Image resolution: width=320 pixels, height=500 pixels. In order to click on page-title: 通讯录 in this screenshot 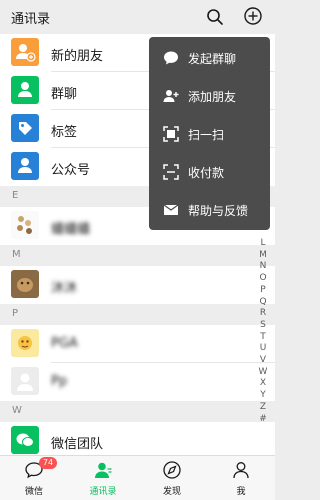, I will do `click(31, 19)`.